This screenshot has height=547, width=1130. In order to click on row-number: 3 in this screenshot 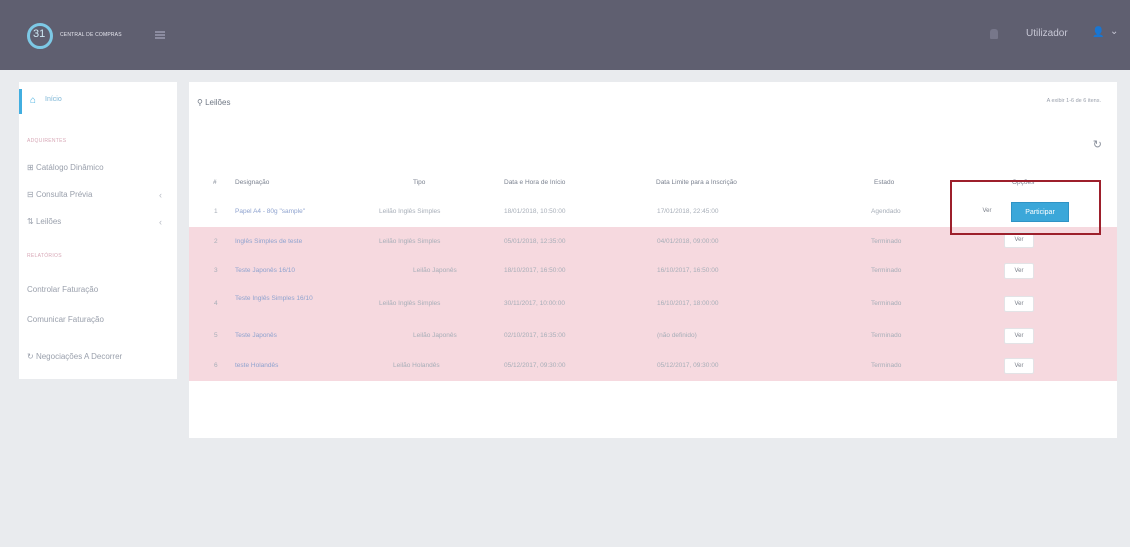, I will do `click(216, 270)`.